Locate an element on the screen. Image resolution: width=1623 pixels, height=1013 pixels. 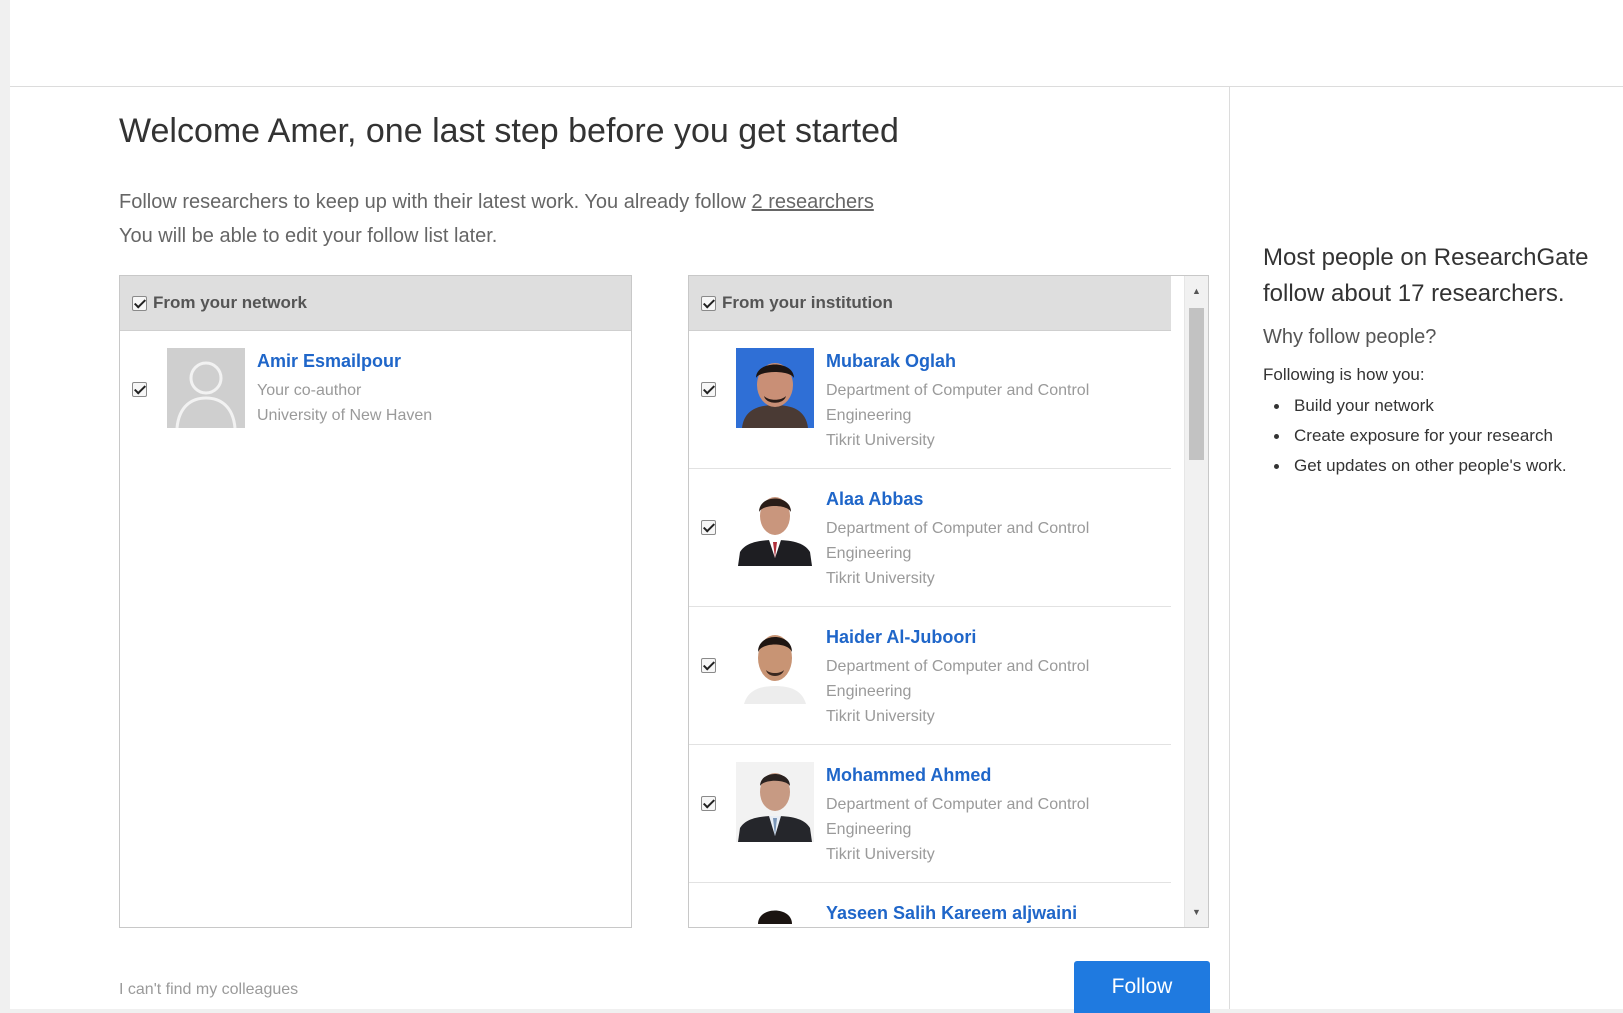
person-name-link: Alaa Abbas is located at coordinates (874, 499).